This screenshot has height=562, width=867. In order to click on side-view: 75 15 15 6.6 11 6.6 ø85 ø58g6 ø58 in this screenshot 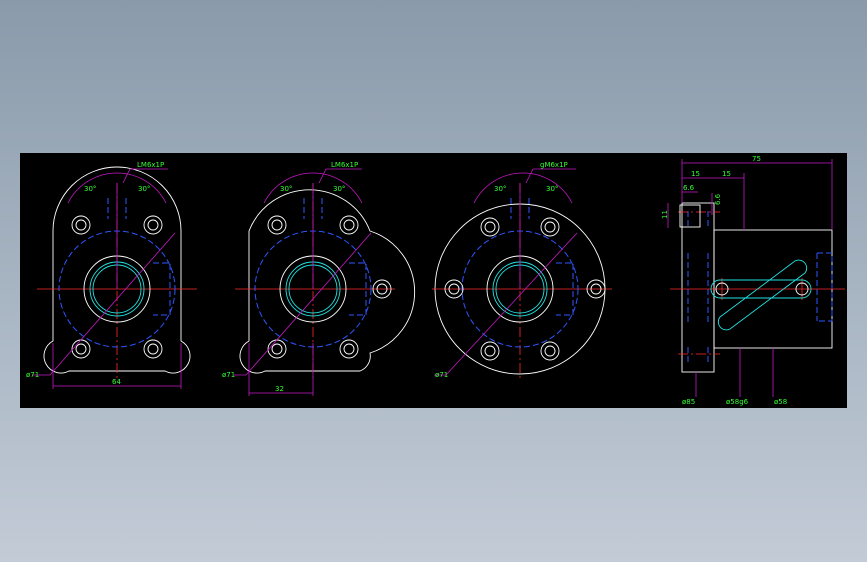, I will do `click(753, 280)`.